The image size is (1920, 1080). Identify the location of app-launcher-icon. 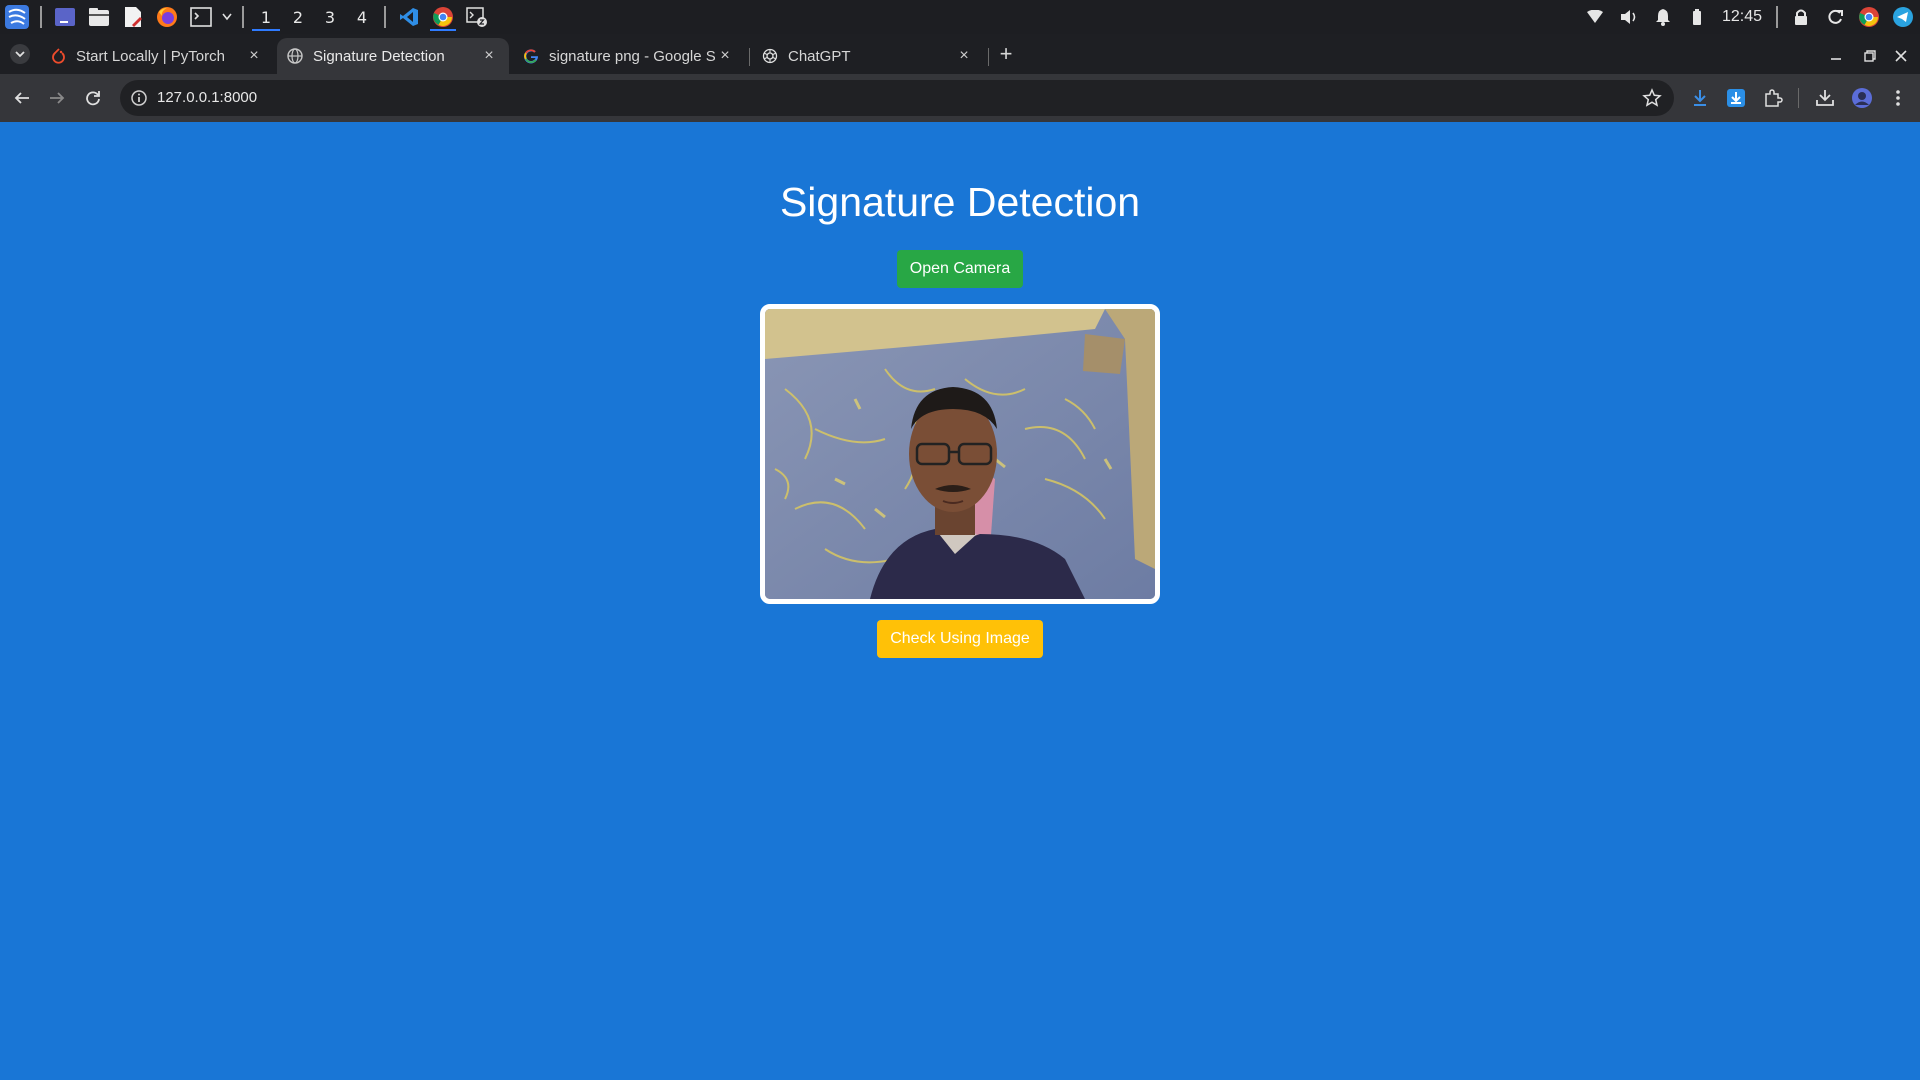
(17, 17).